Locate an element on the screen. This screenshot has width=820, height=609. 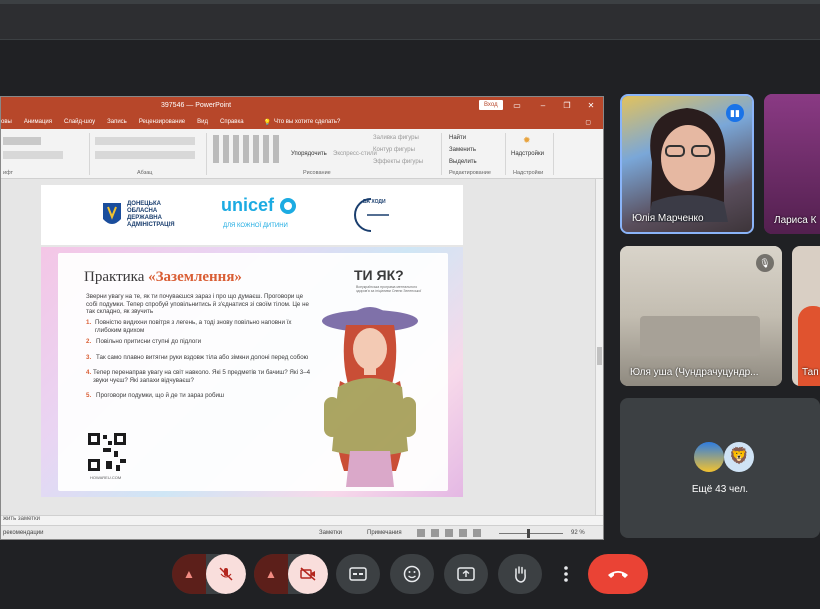
meeting-controls: ▲ ▲ is located at coordinates (410, 574).